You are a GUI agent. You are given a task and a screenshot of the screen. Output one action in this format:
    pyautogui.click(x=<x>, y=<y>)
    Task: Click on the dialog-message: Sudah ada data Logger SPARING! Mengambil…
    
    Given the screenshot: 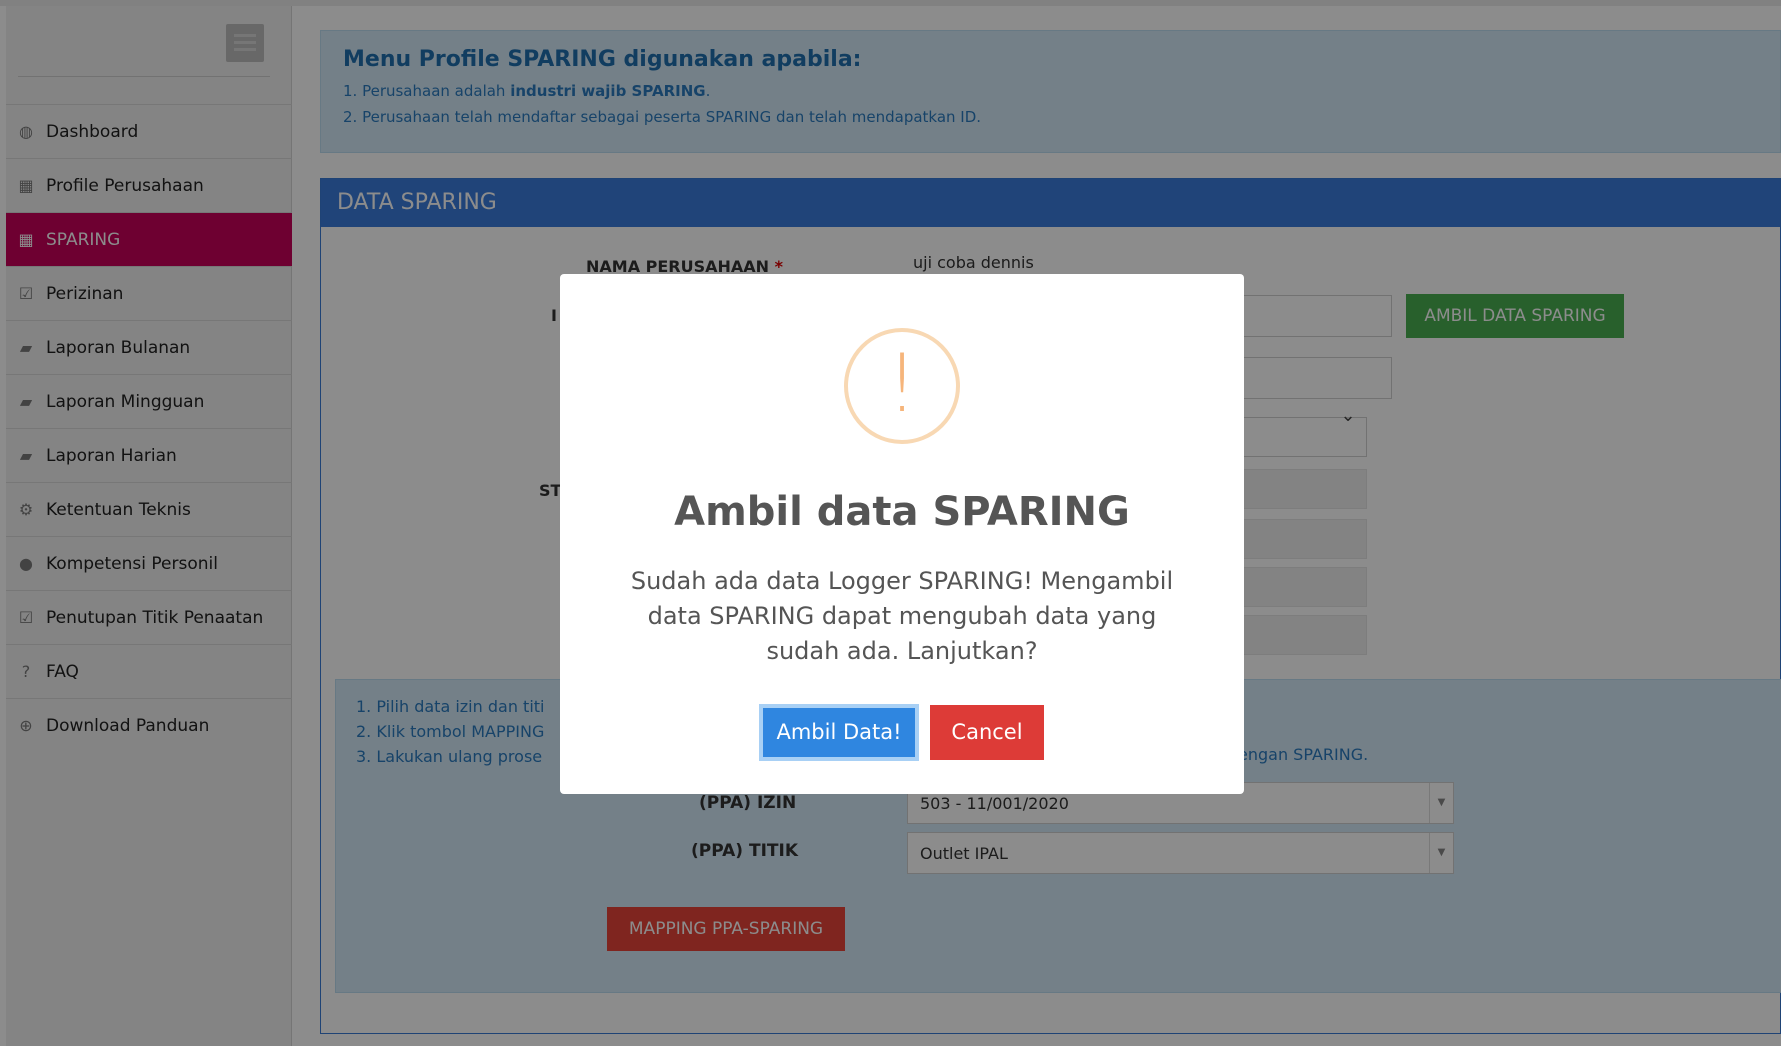 What is the action you would take?
    pyautogui.click(x=902, y=616)
    